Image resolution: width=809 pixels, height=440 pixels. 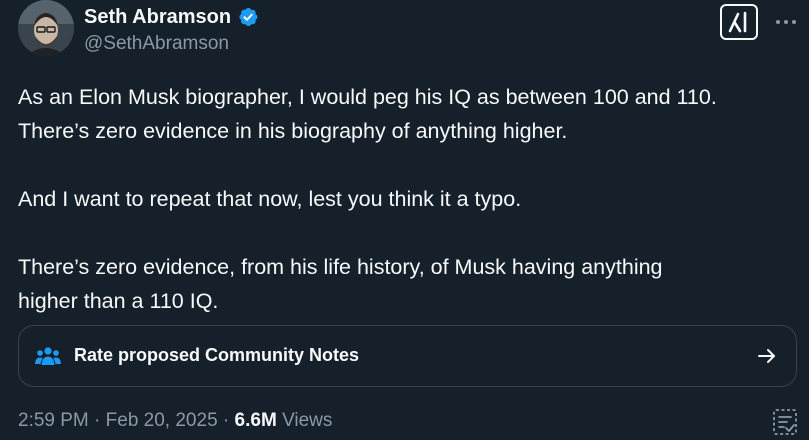 I want to click on more-button, so click(x=786, y=22).